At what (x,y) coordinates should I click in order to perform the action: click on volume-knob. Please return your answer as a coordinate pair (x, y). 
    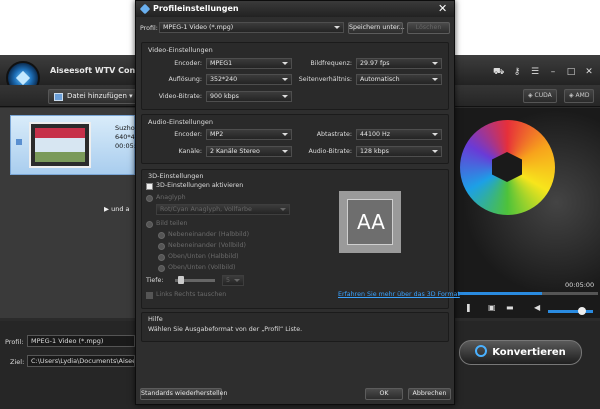
    Looking at the image, I should click on (582, 311).